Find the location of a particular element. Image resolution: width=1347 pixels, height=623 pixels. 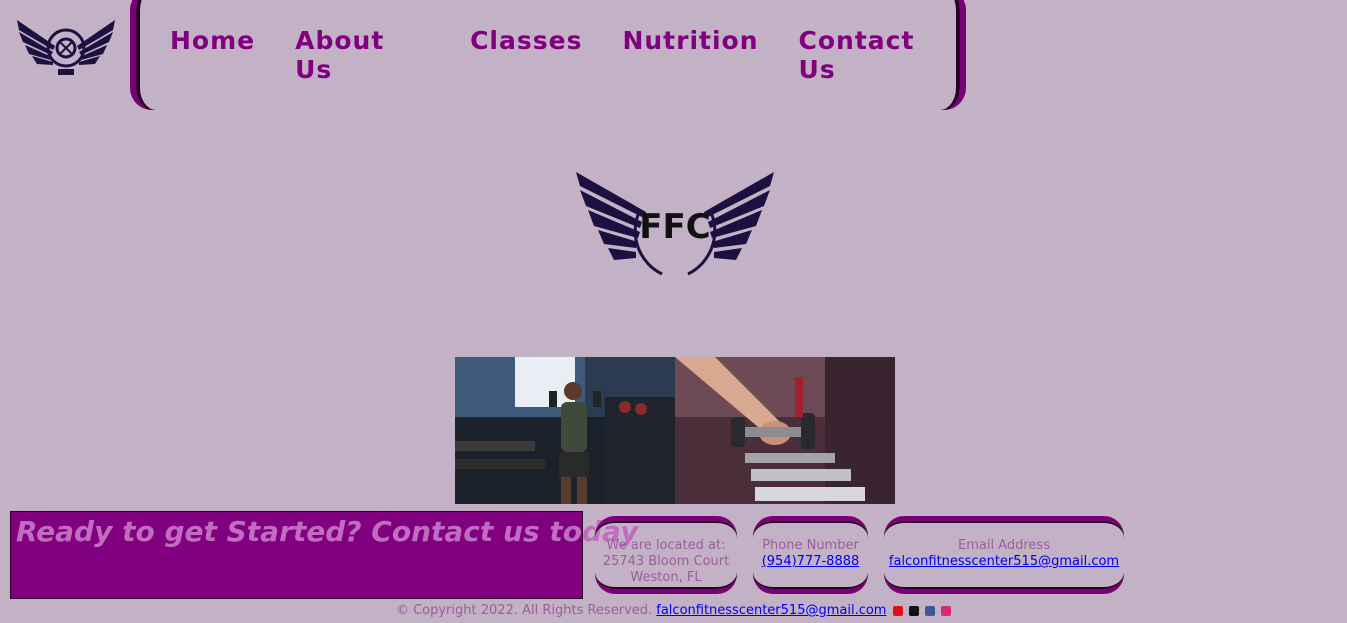

tiktok-icon is located at coordinates (913, 610).